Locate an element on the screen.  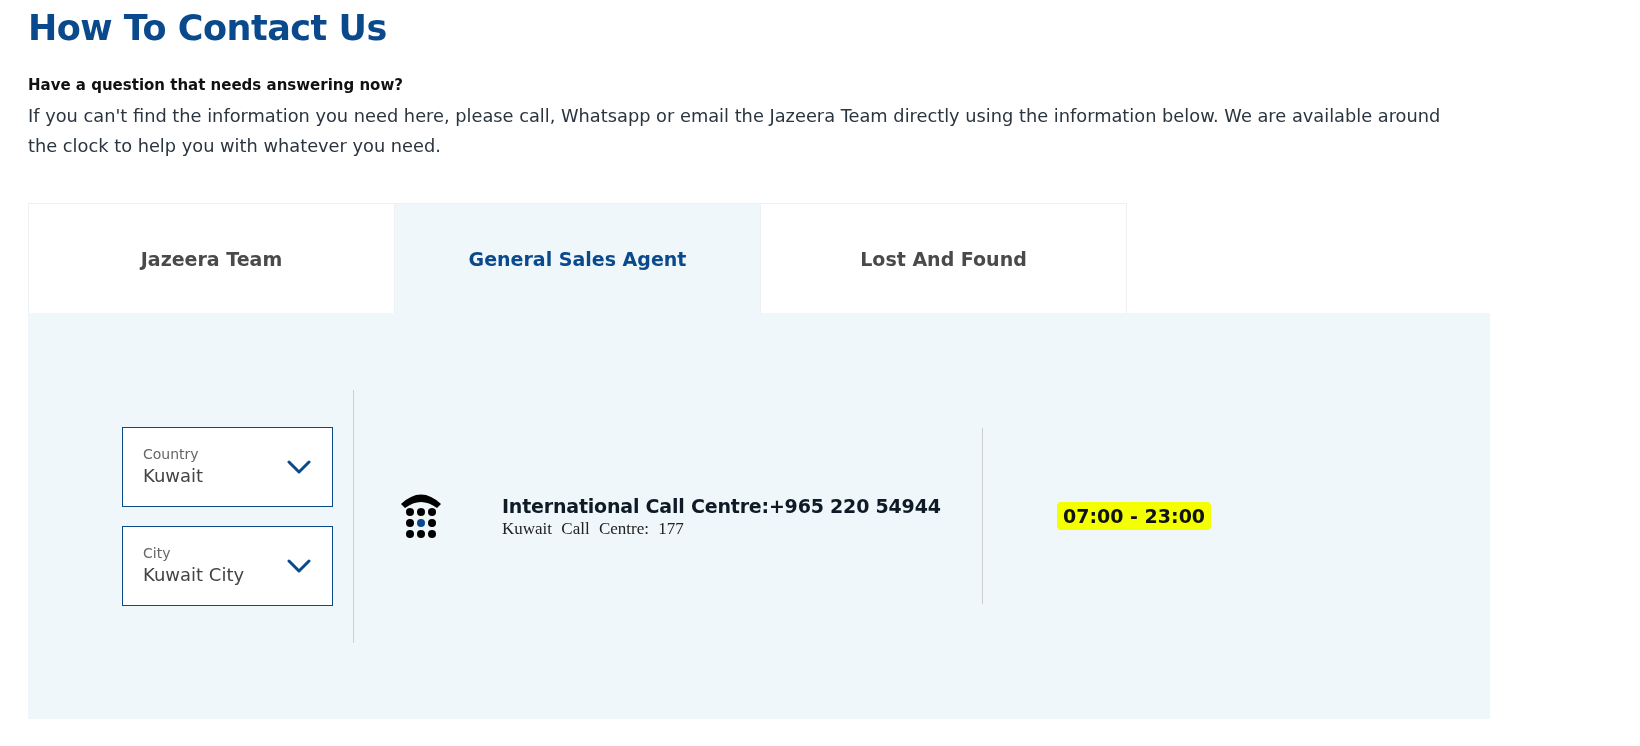
dropdown-field: City Kuwait City is located at coordinates (227, 565).